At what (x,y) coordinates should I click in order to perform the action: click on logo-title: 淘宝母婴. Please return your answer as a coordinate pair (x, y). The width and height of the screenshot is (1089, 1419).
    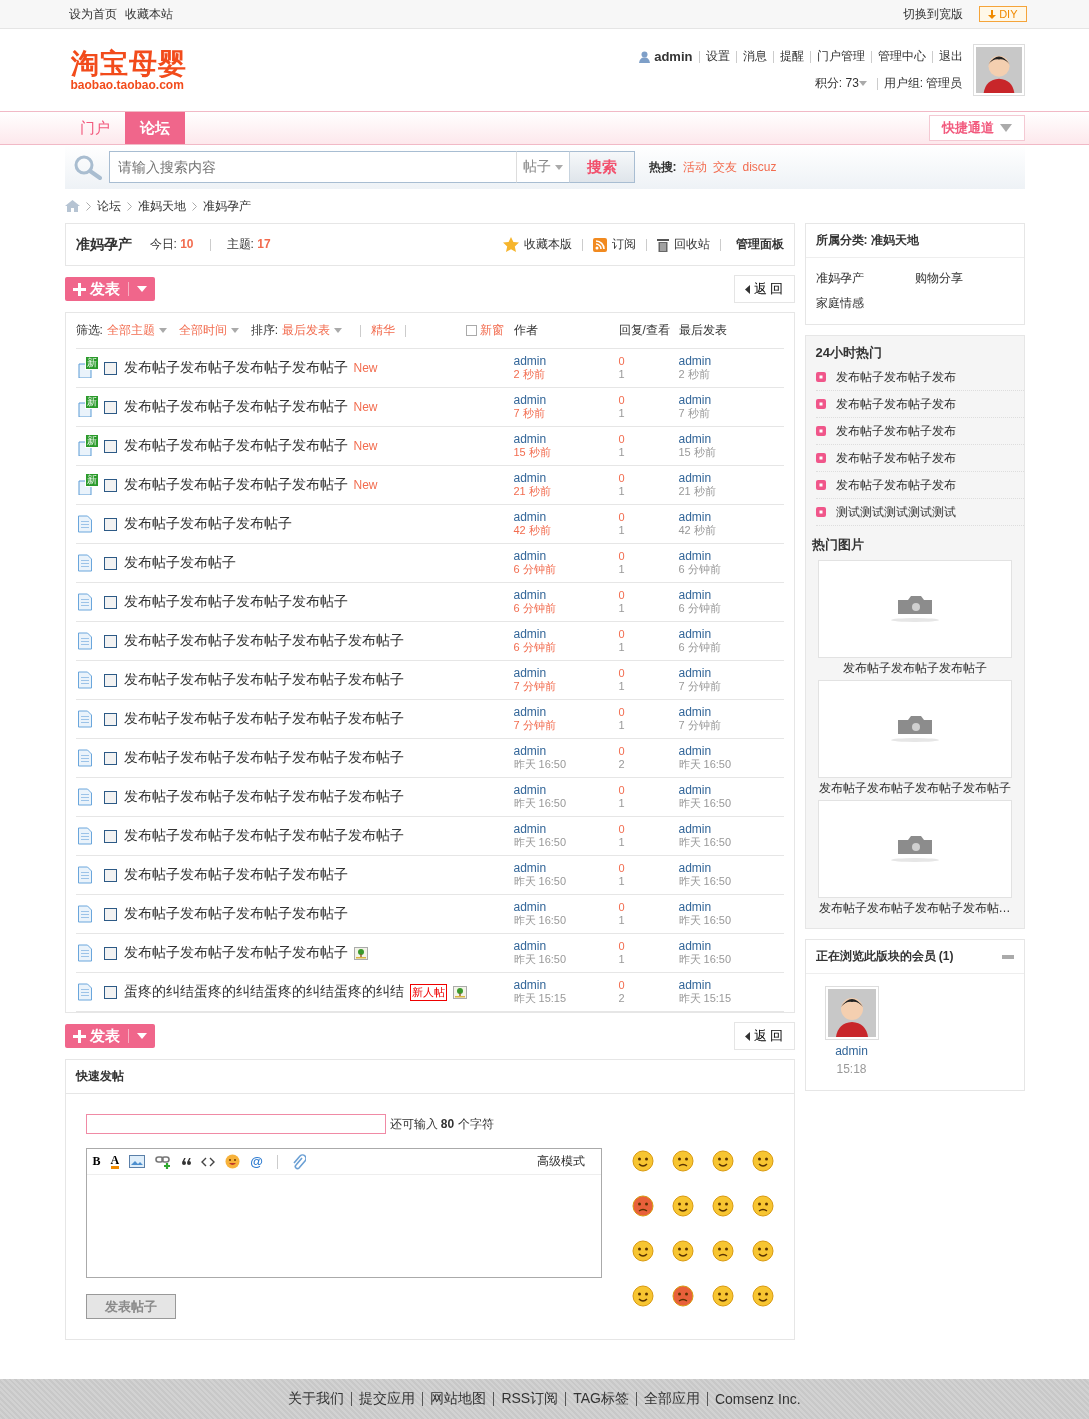
    Looking at the image, I should click on (128, 64).